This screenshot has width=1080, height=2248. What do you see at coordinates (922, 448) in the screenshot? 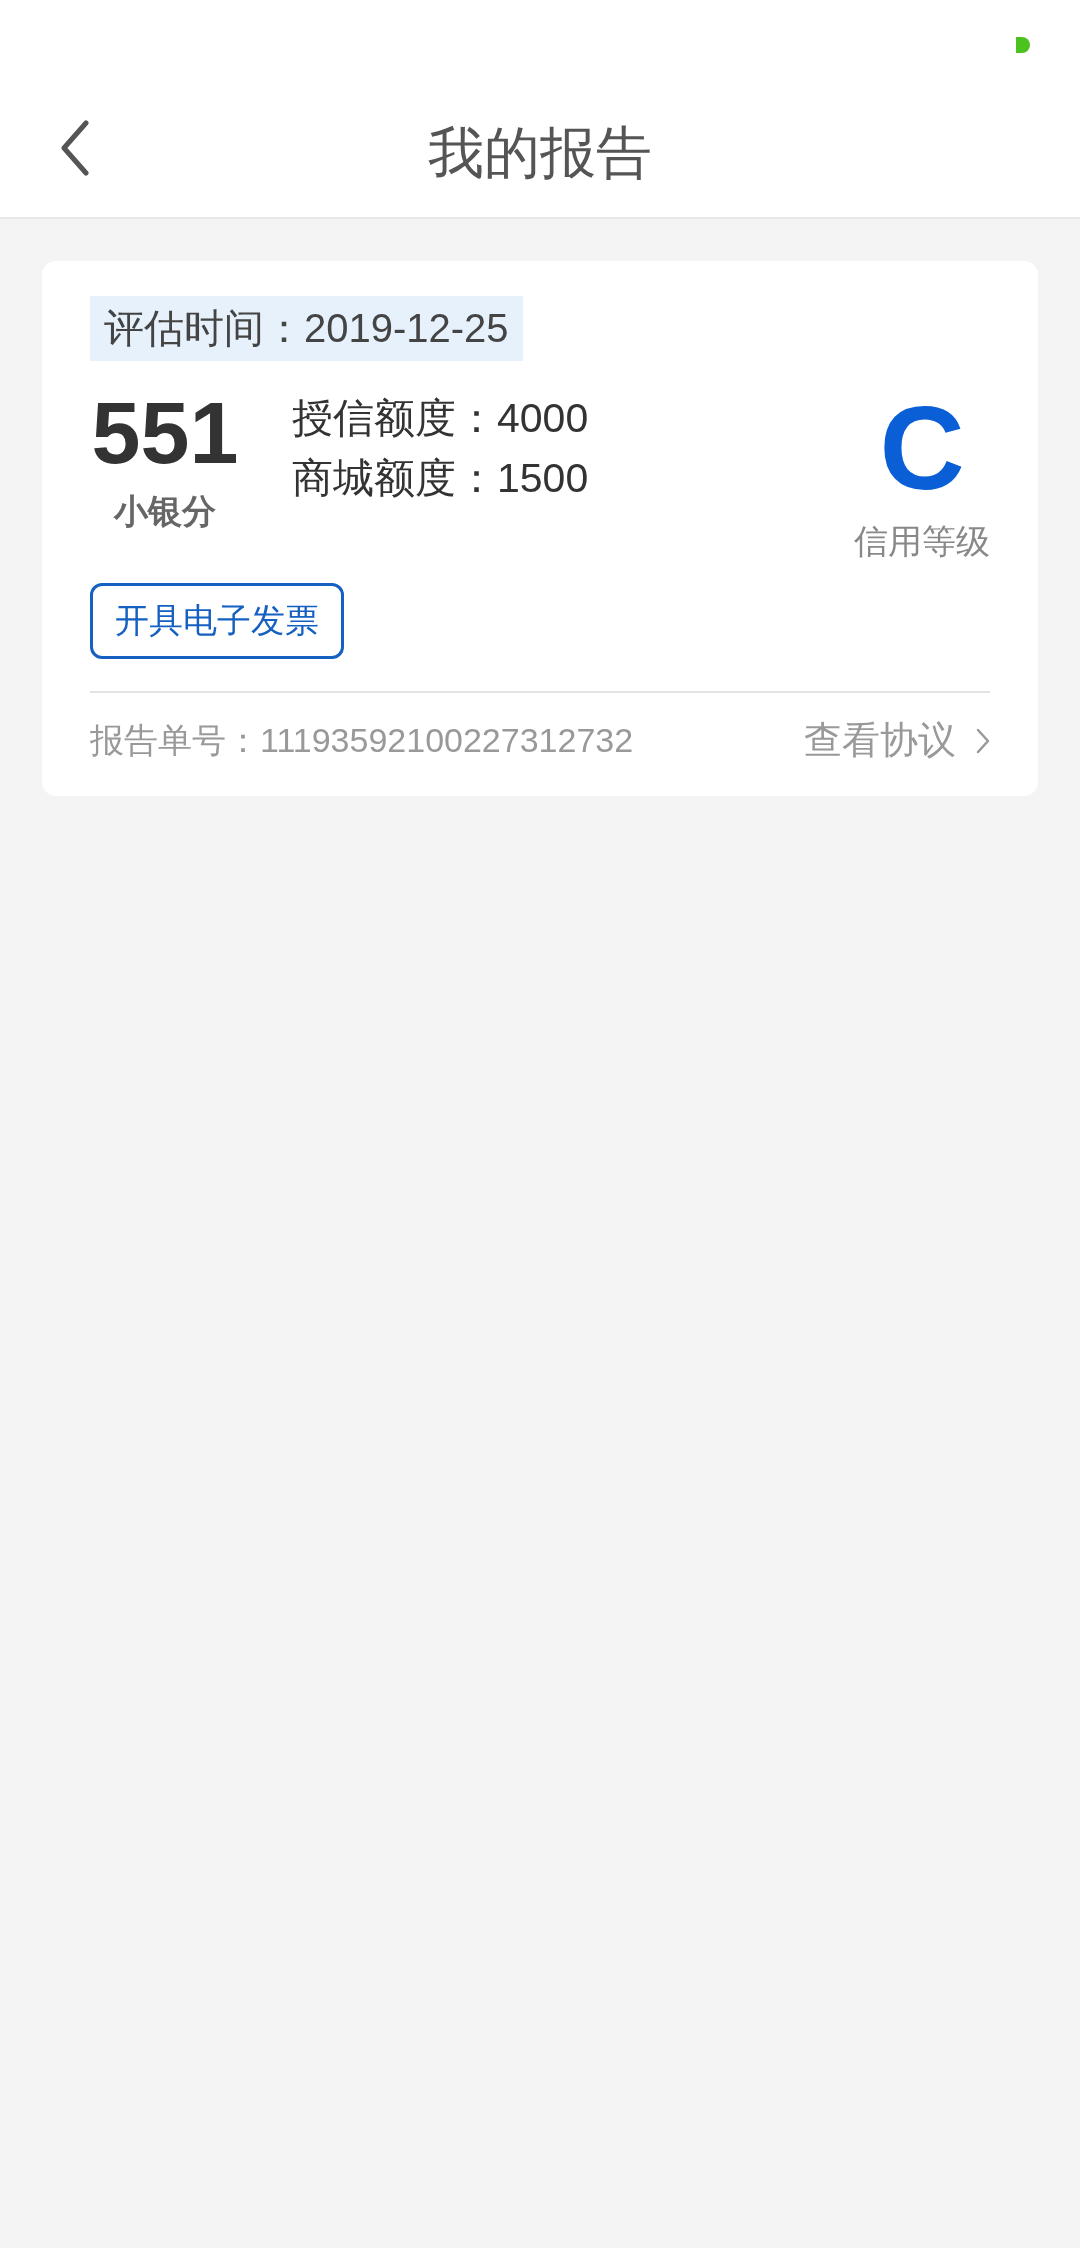
I see `credit-grade: C` at bounding box center [922, 448].